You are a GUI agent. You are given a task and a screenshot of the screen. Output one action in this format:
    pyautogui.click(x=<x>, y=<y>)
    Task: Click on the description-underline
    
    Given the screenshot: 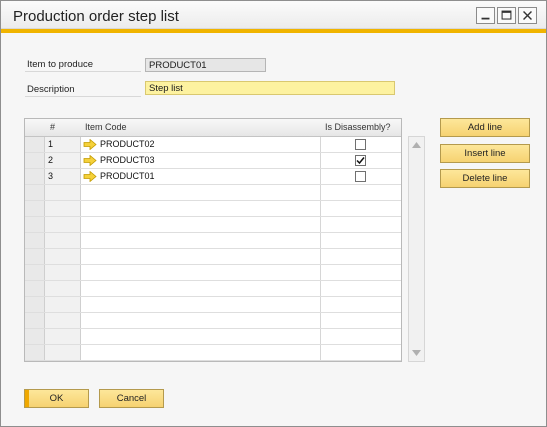 What is the action you would take?
    pyautogui.click(x=83, y=96)
    